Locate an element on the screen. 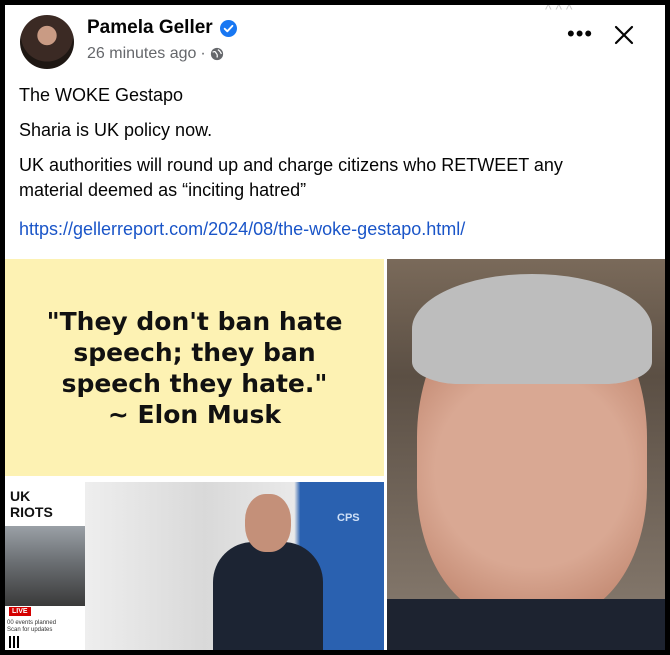  portrait-suit is located at coordinates (526, 624).